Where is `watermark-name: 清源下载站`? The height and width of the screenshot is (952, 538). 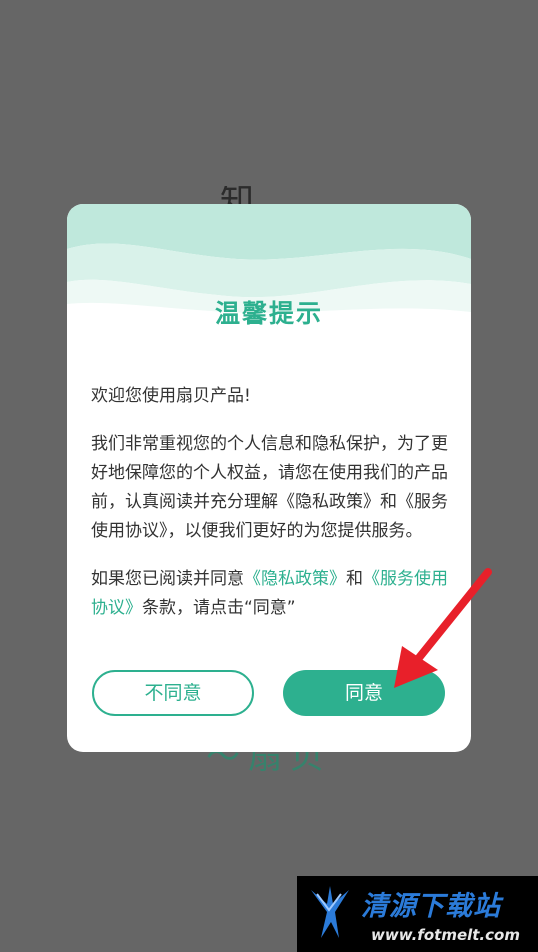
watermark-name: 清源下载站 is located at coordinates (431, 906).